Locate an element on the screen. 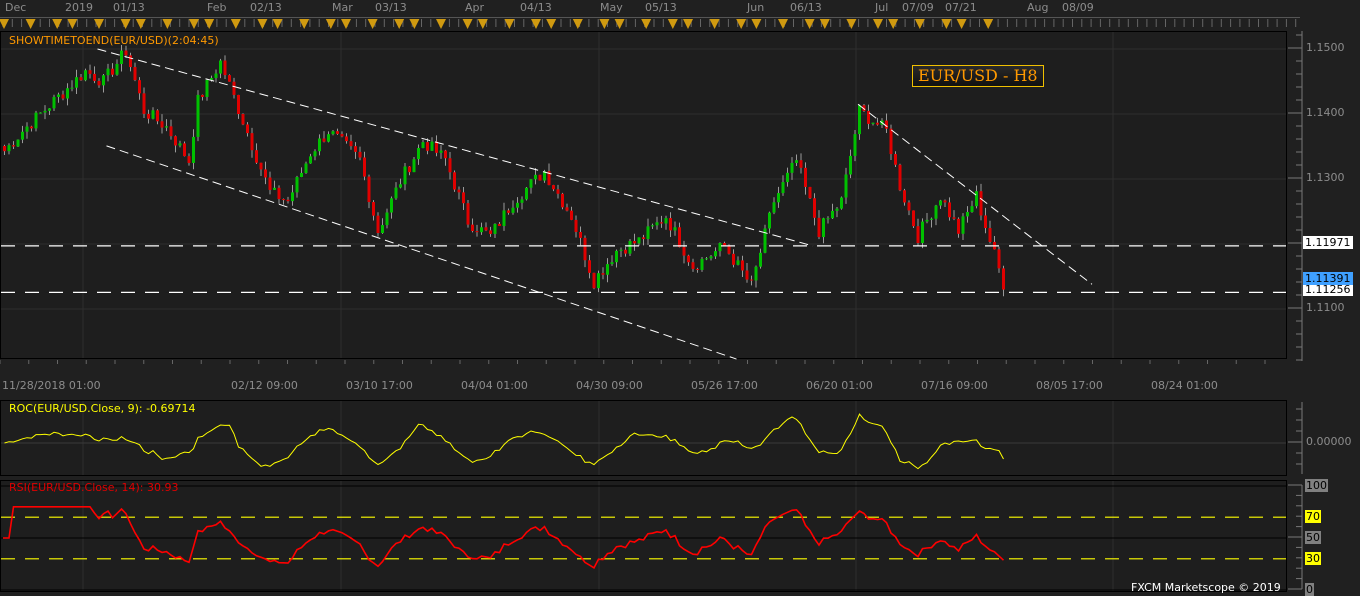  top-axis-label: Jun is located at coordinates (756, 7).